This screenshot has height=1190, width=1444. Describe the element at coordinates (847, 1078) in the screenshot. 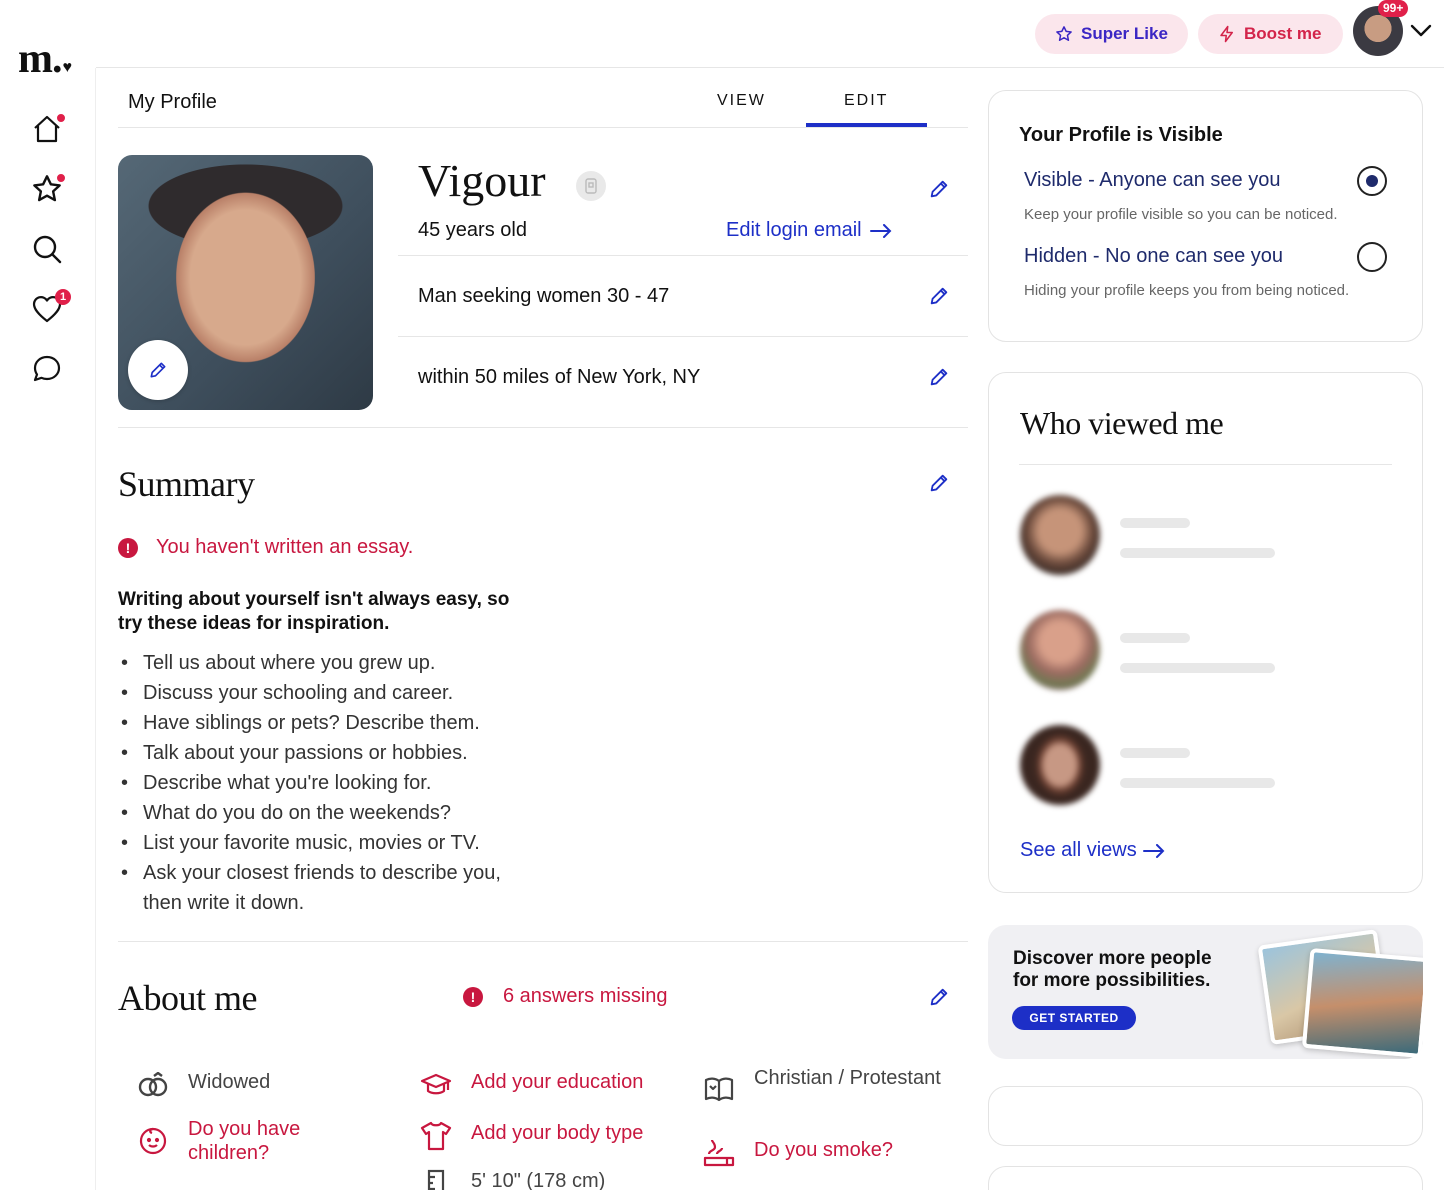

I see `about-item-text: Christian / Protestant` at that location.